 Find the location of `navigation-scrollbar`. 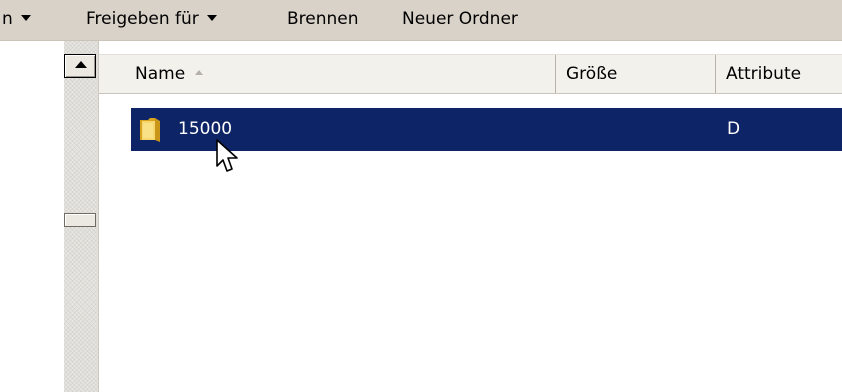

navigation-scrollbar is located at coordinates (81, 216).